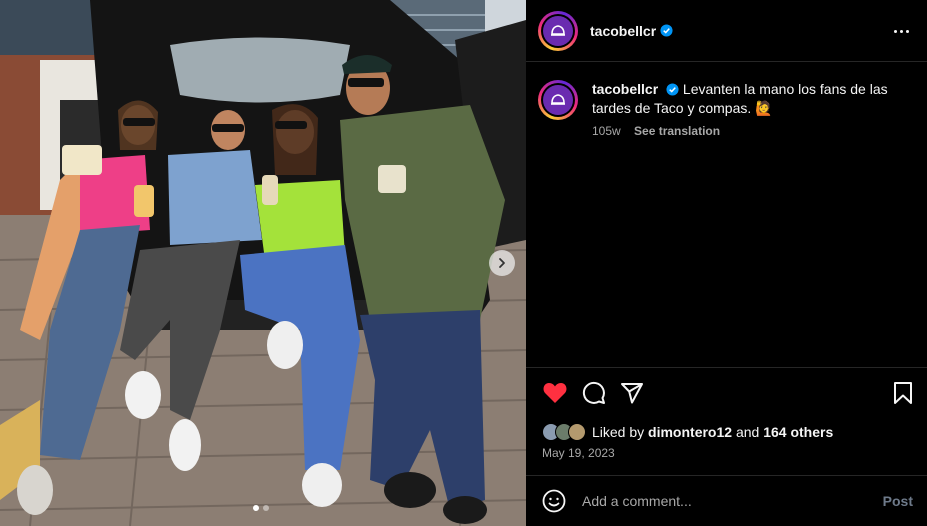 The width and height of the screenshot is (927, 526). Describe the element at coordinates (625, 89) in the screenshot. I see `caption-username: tacobellcr` at that location.